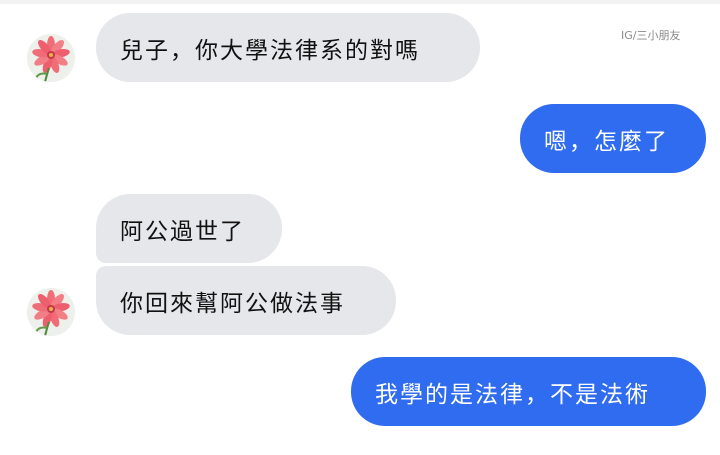 This screenshot has width=720, height=455. Describe the element at coordinates (232, 303) in the screenshot. I see `message-text: 你回來幫阿公做法事` at that location.